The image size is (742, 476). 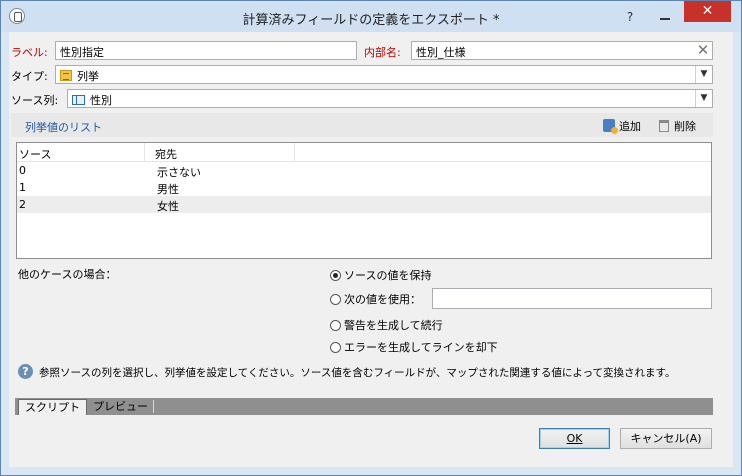 I want to click on close-button: ✕, so click(x=707, y=11).